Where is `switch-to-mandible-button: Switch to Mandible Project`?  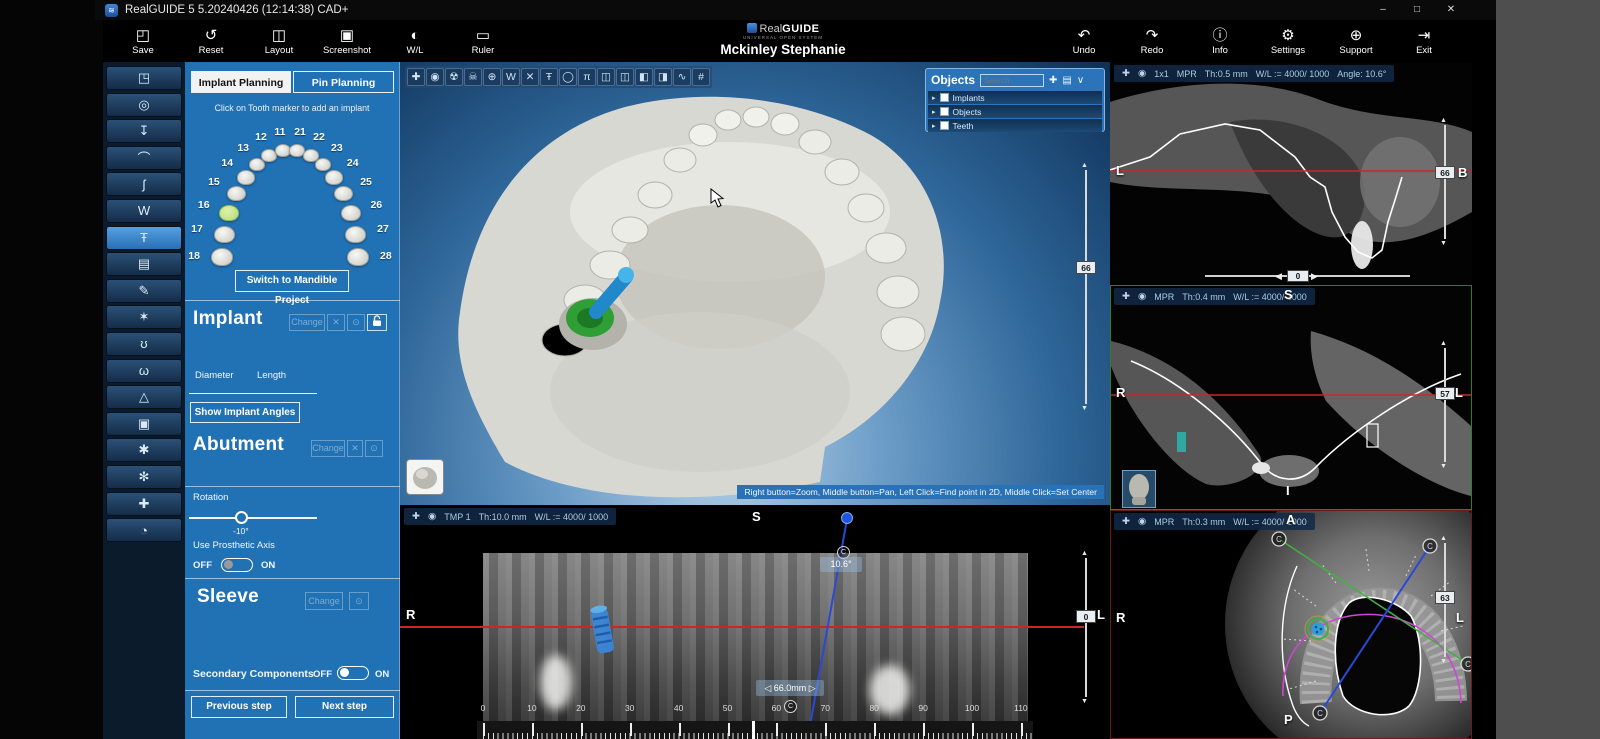
switch-to-mandible-button: Switch to Mandible Project is located at coordinates (292, 288).